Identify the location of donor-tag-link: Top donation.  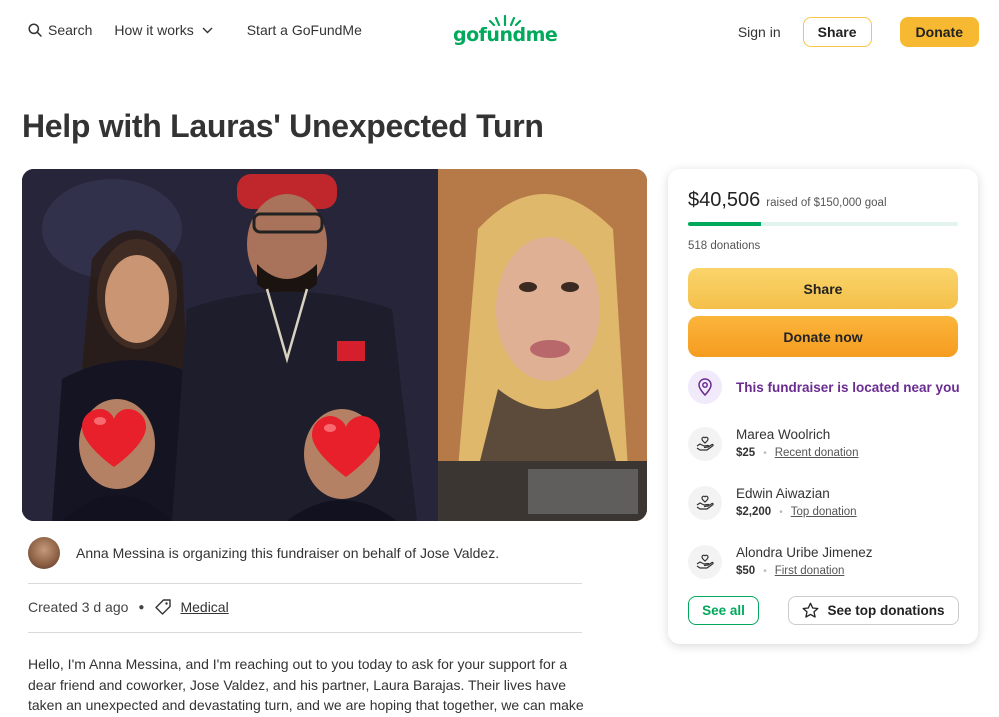
(824, 512).